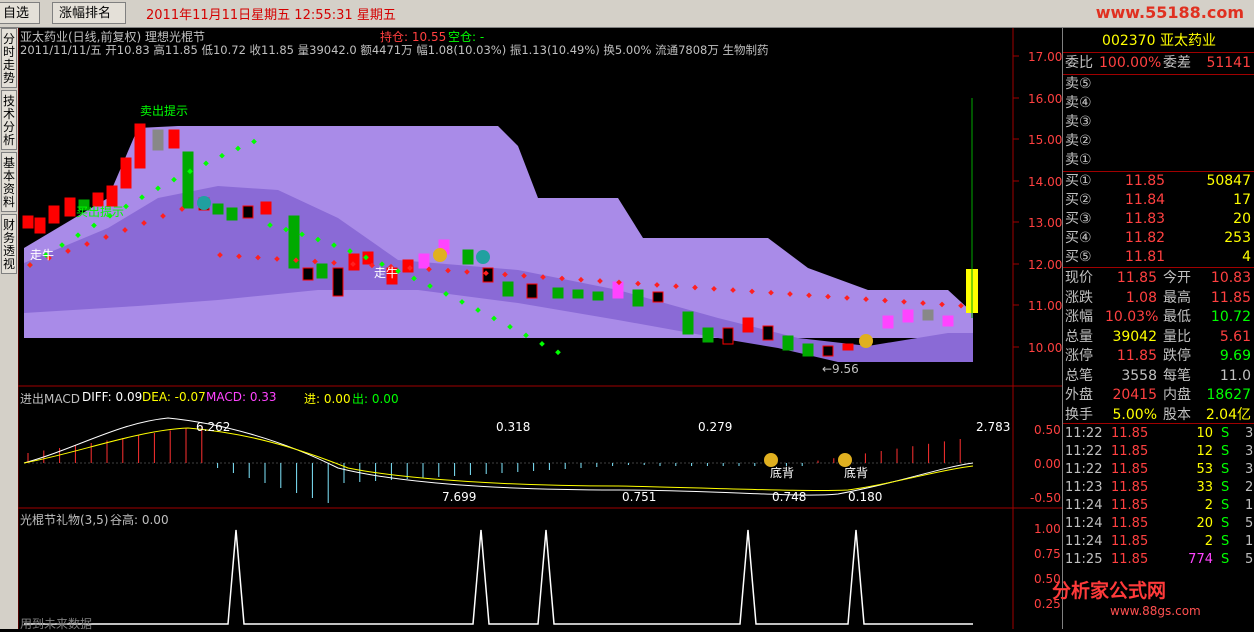  I want to click on price-axis-ticks, so click(1016, 201).